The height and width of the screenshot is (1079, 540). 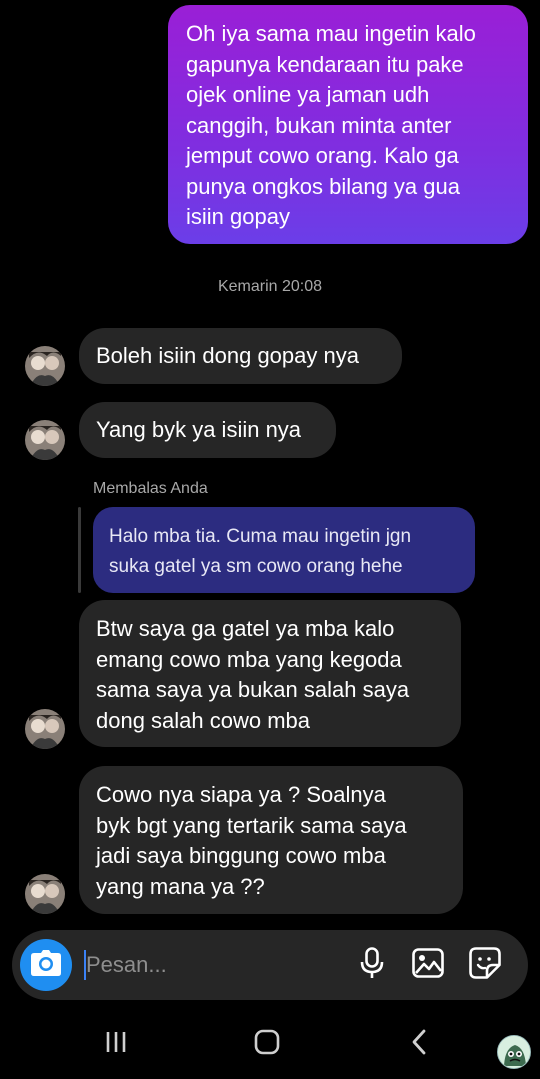 I want to click on sticker-icon, so click(x=485, y=965).